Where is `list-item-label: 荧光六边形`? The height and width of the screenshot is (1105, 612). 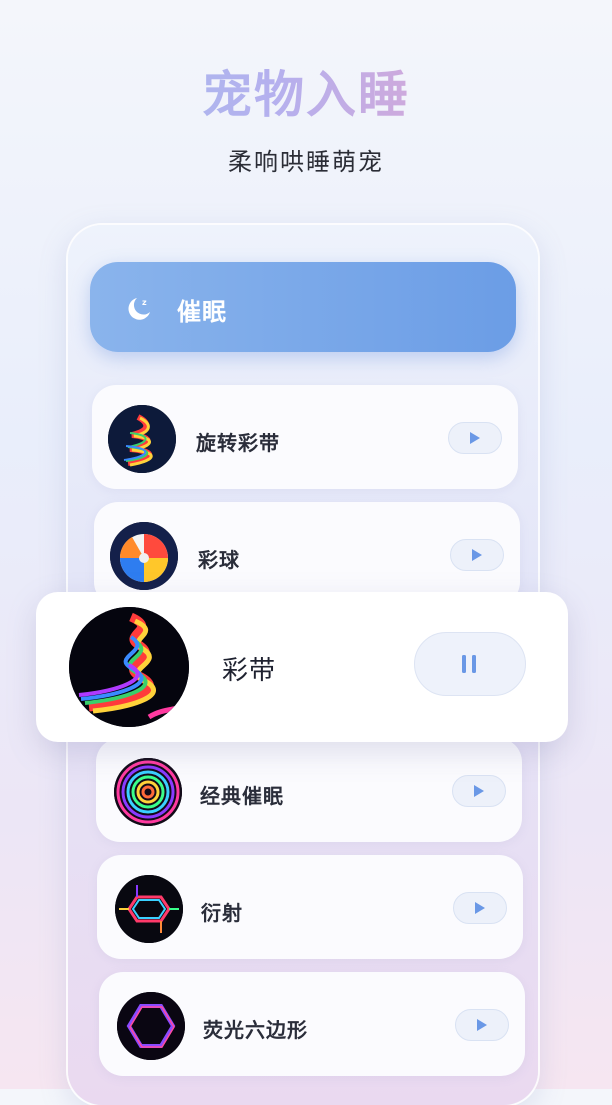
list-item-label: 荧光六边形 is located at coordinates (255, 1030).